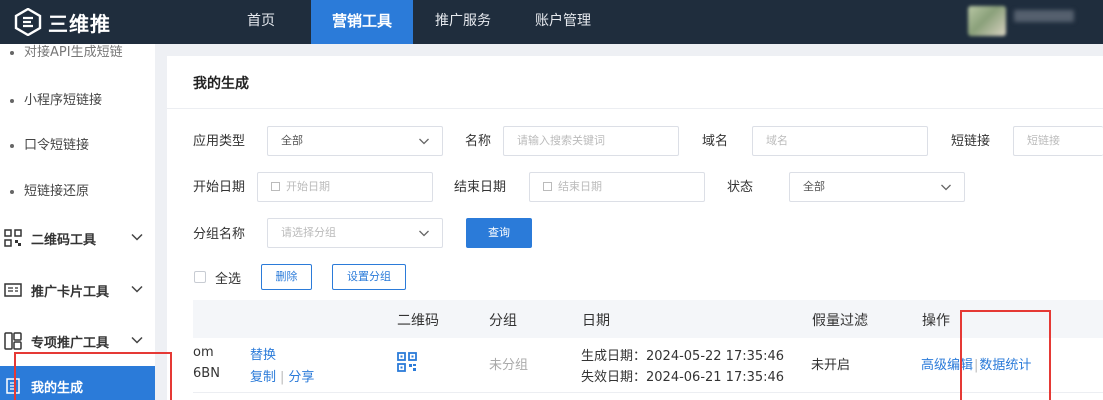 The image size is (1103, 400). Describe the element at coordinates (877, 187) in the screenshot. I see `status-select: 全部` at that location.